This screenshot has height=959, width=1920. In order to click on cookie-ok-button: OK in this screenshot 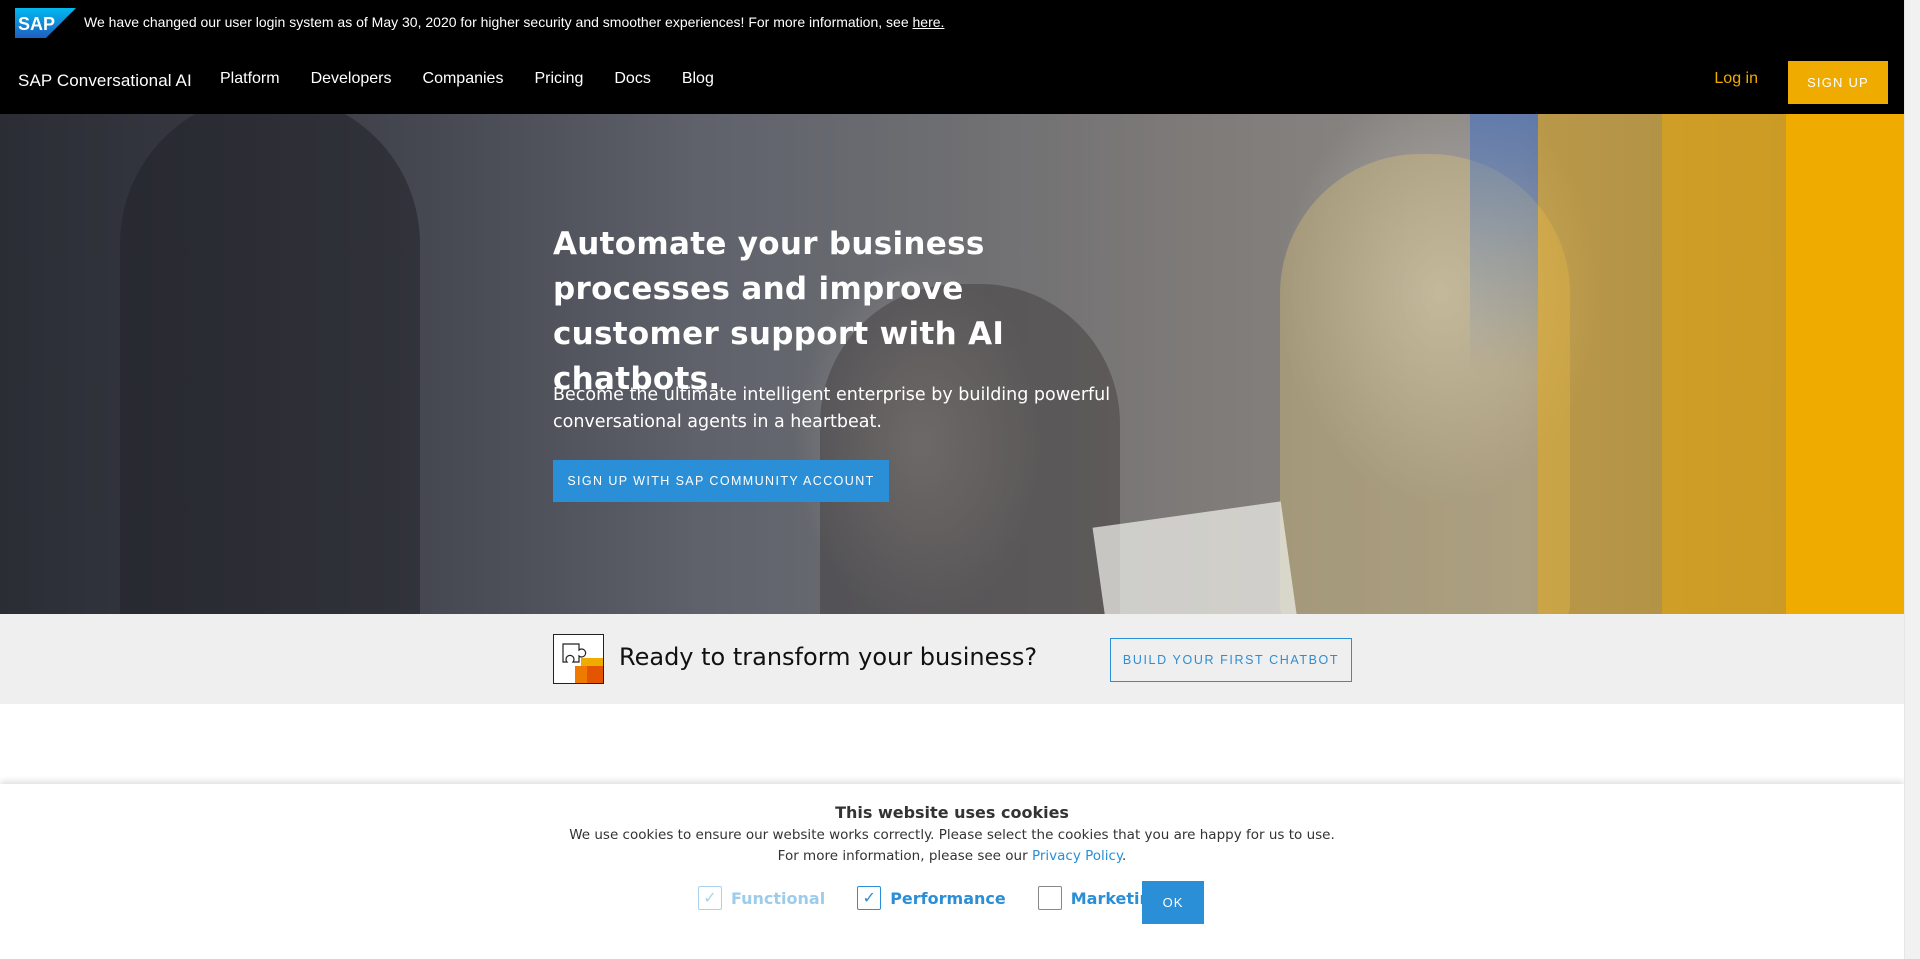, I will do `click(1173, 902)`.